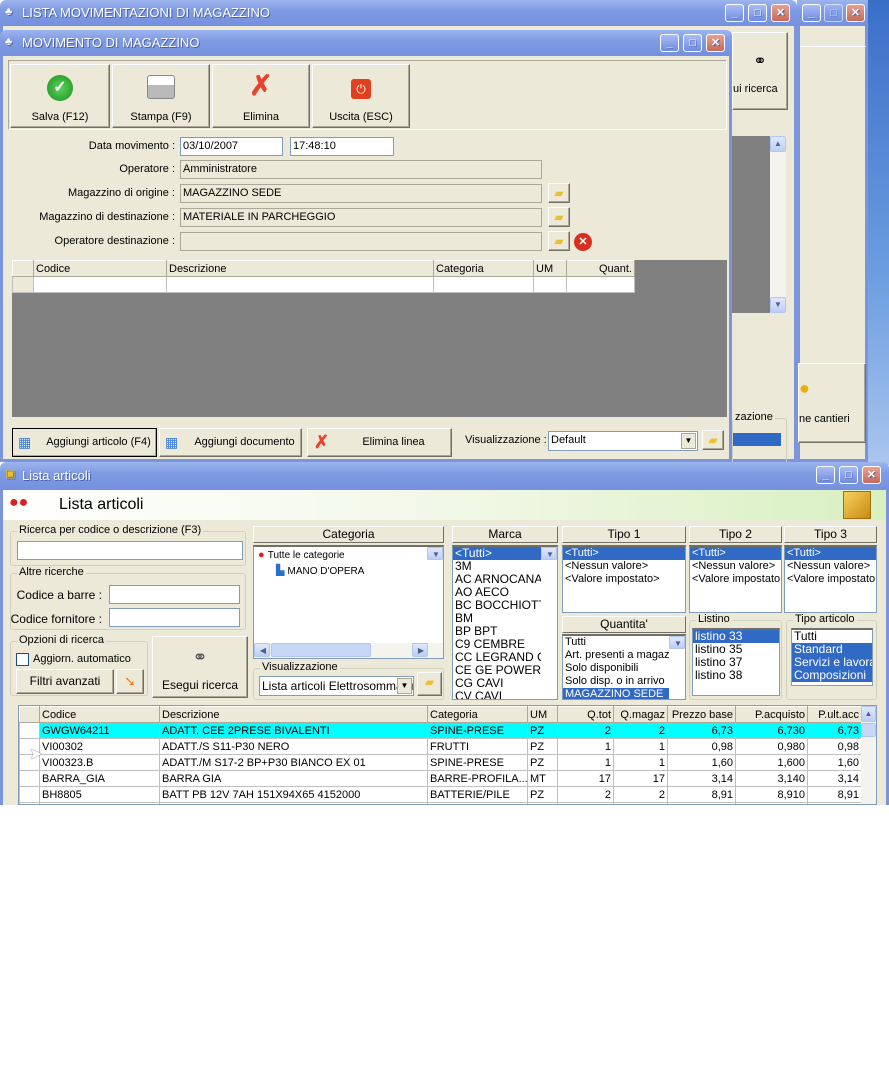 Image resolution: width=889 pixels, height=1077 pixels. What do you see at coordinates (483, 268) in the screenshot?
I see `col-categoria: Categoria` at bounding box center [483, 268].